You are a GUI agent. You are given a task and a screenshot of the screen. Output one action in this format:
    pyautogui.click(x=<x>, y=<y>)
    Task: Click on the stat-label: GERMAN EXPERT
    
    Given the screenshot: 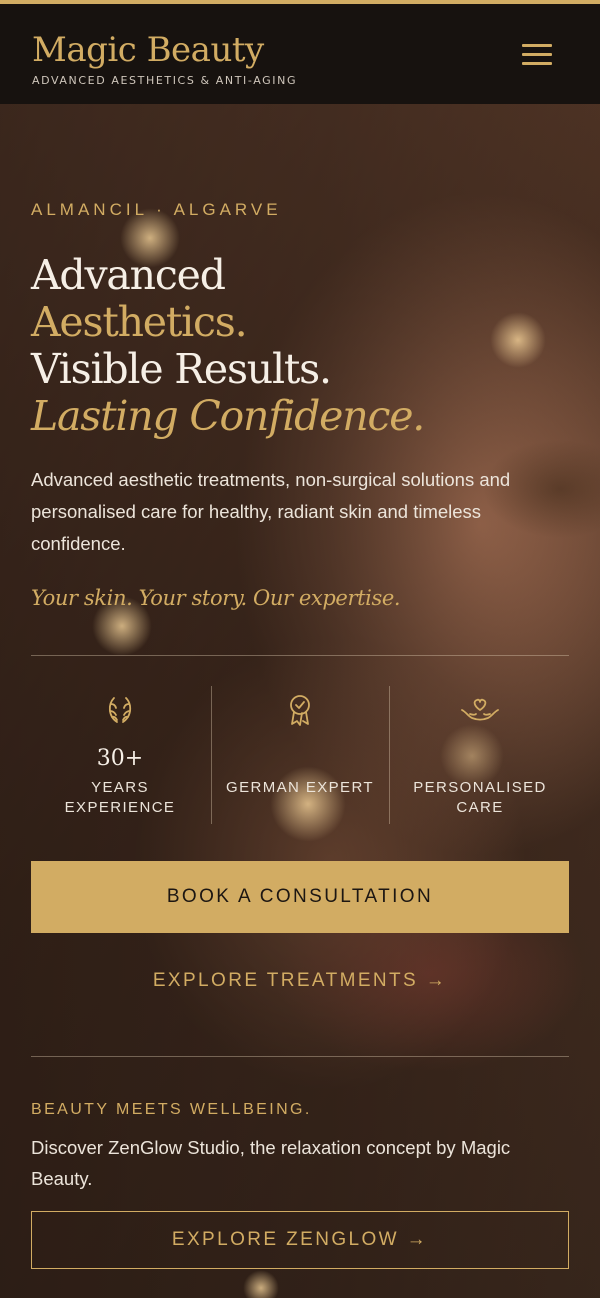 What is the action you would take?
    pyautogui.click(x=300, y=787)
    